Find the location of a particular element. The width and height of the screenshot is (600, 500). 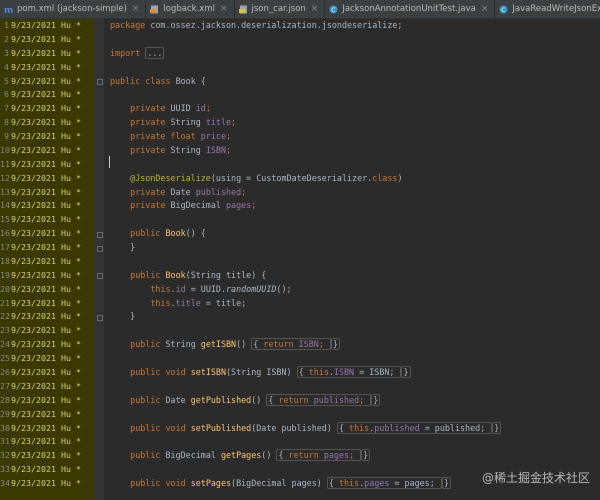

blame-row: 249/23/2021 Hu * is located at coordinates (47, 345).